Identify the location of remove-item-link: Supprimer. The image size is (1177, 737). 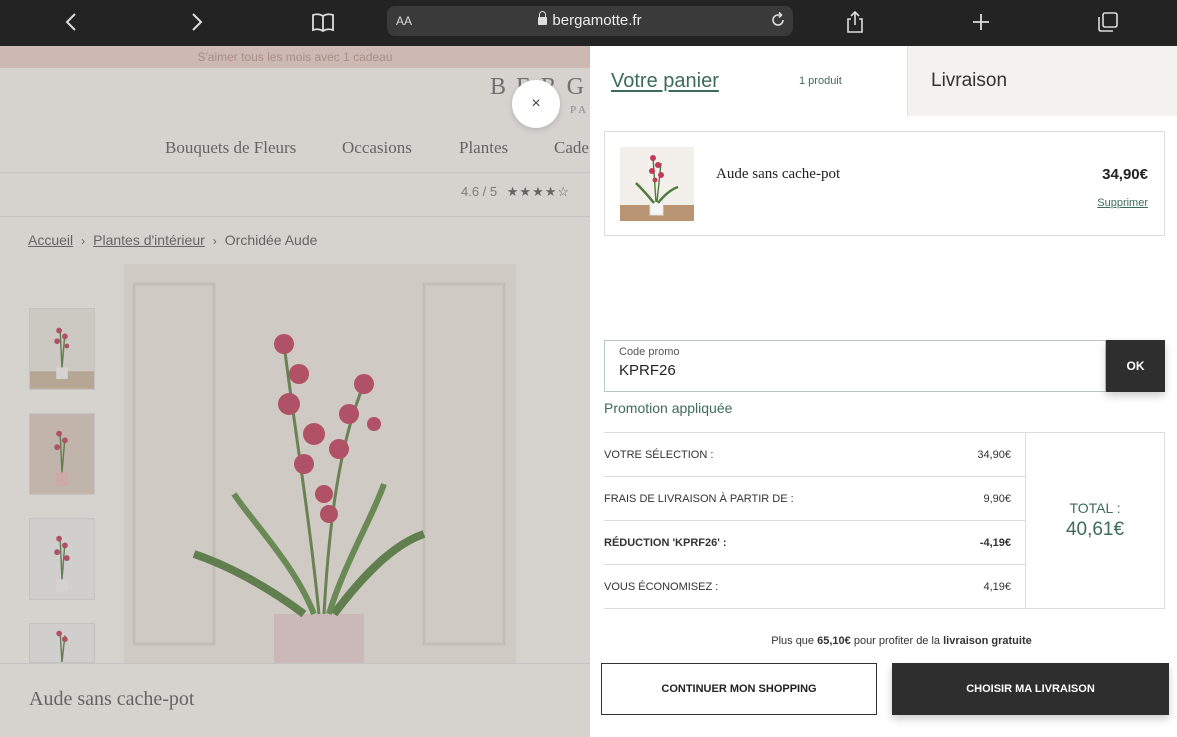
(1122, 203).